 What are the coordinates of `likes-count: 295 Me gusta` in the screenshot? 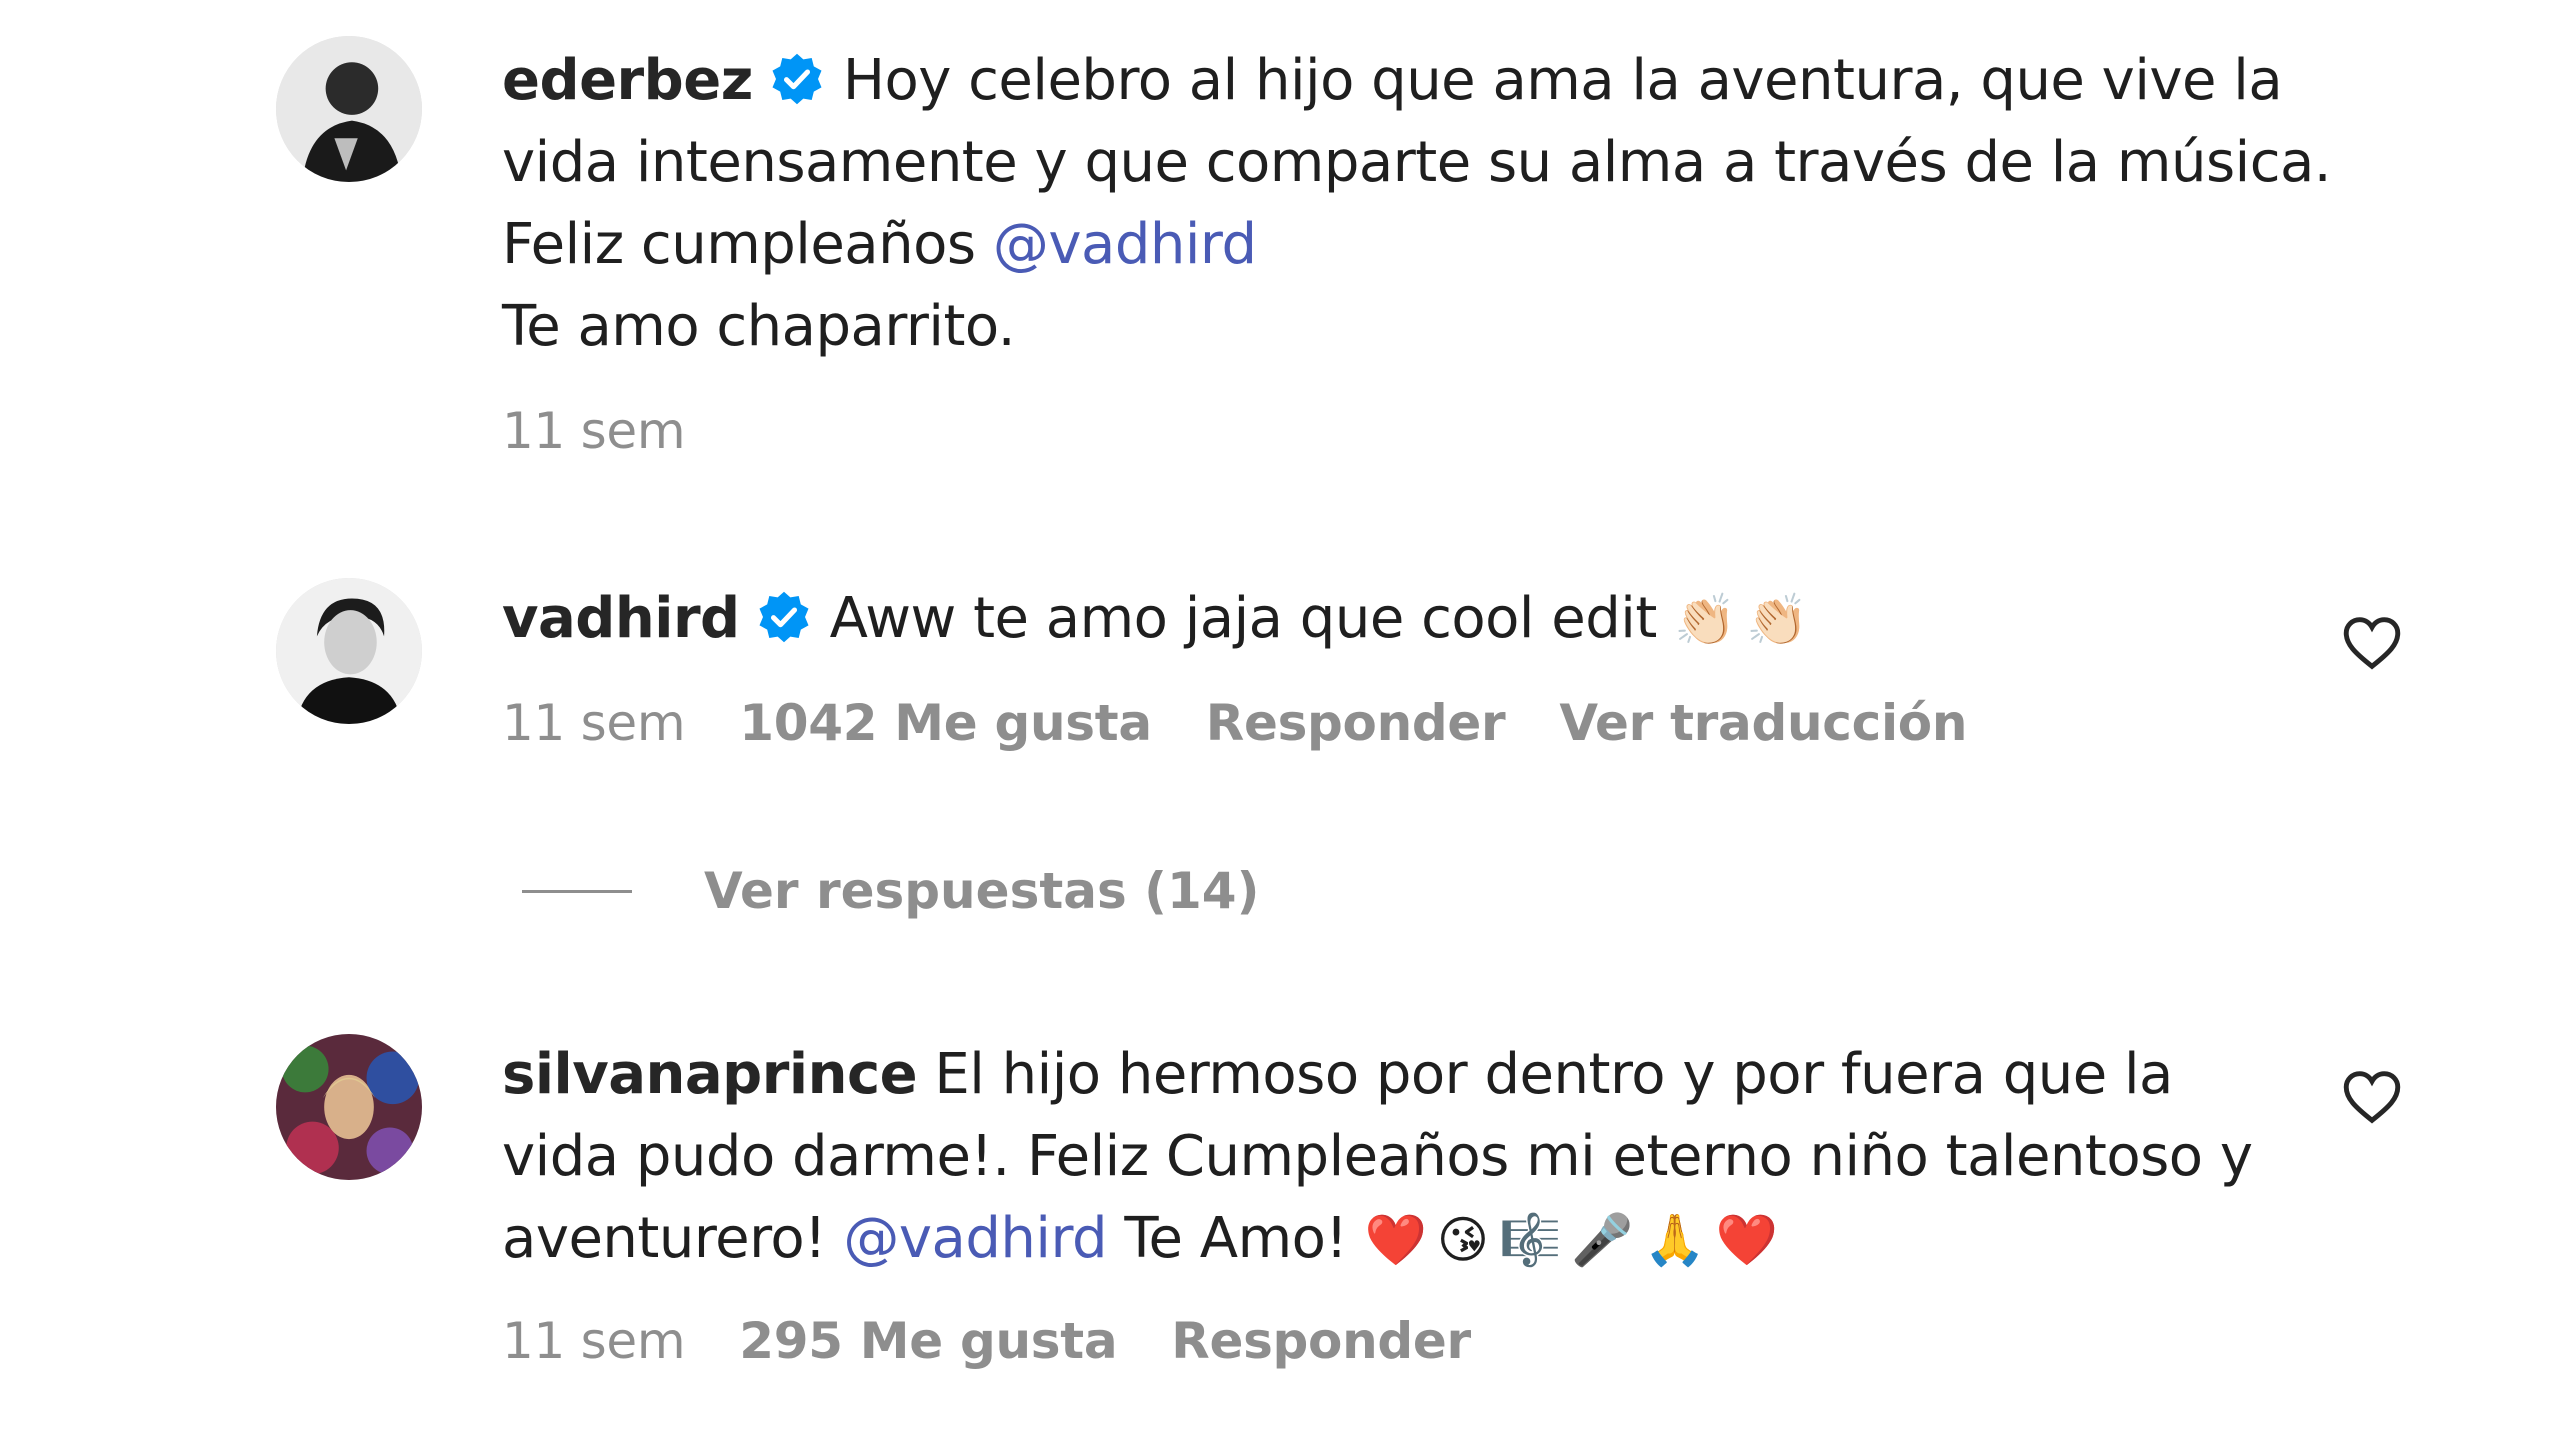 It's located at (928, 1341).